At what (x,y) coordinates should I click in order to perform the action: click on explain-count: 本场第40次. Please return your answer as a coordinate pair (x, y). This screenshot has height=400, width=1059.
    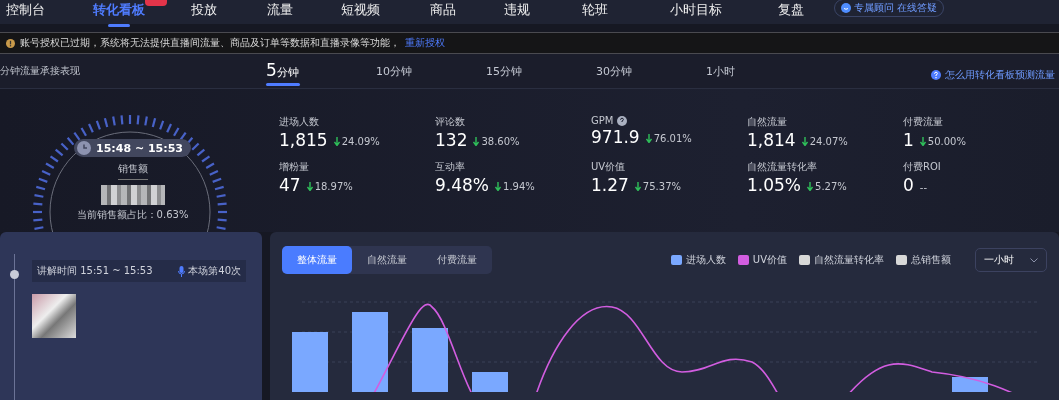
    Looking at the image, I should click on (214, 271).